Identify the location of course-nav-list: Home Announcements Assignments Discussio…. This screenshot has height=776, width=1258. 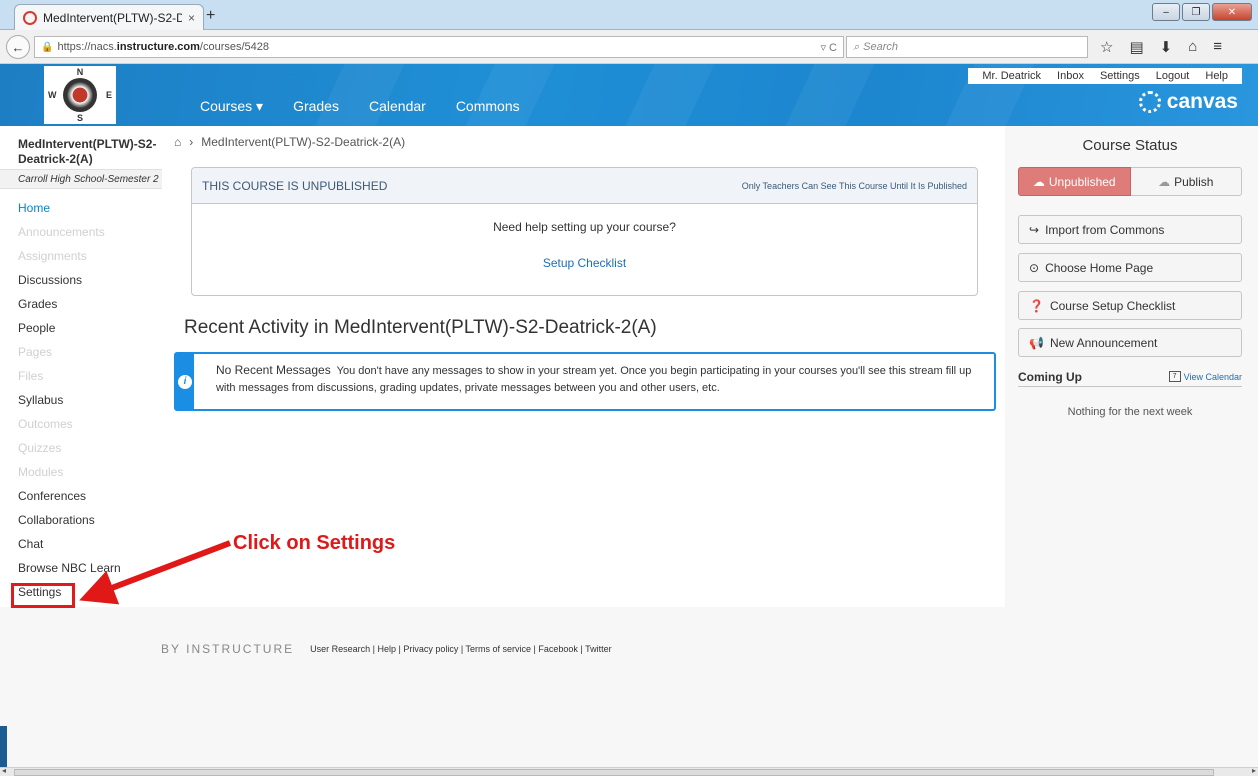
(69, 400).